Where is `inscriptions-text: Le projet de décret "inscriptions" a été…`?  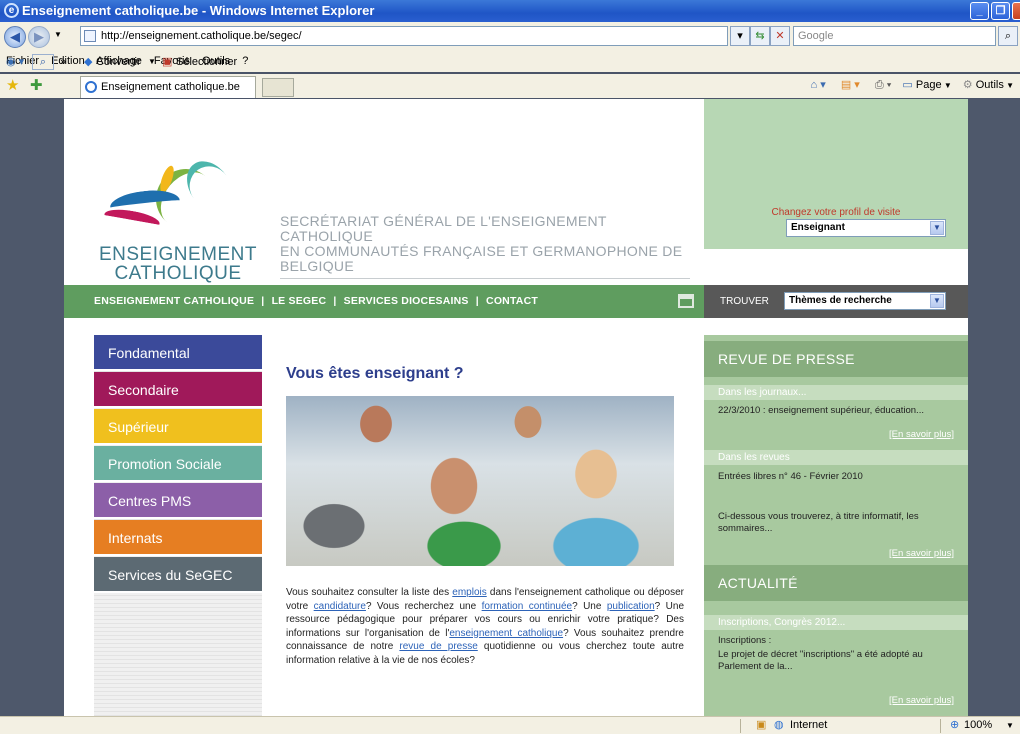
inscriptions-text: Le projet de décret "inscriptions" a été… is located at coordinates (820, 660).